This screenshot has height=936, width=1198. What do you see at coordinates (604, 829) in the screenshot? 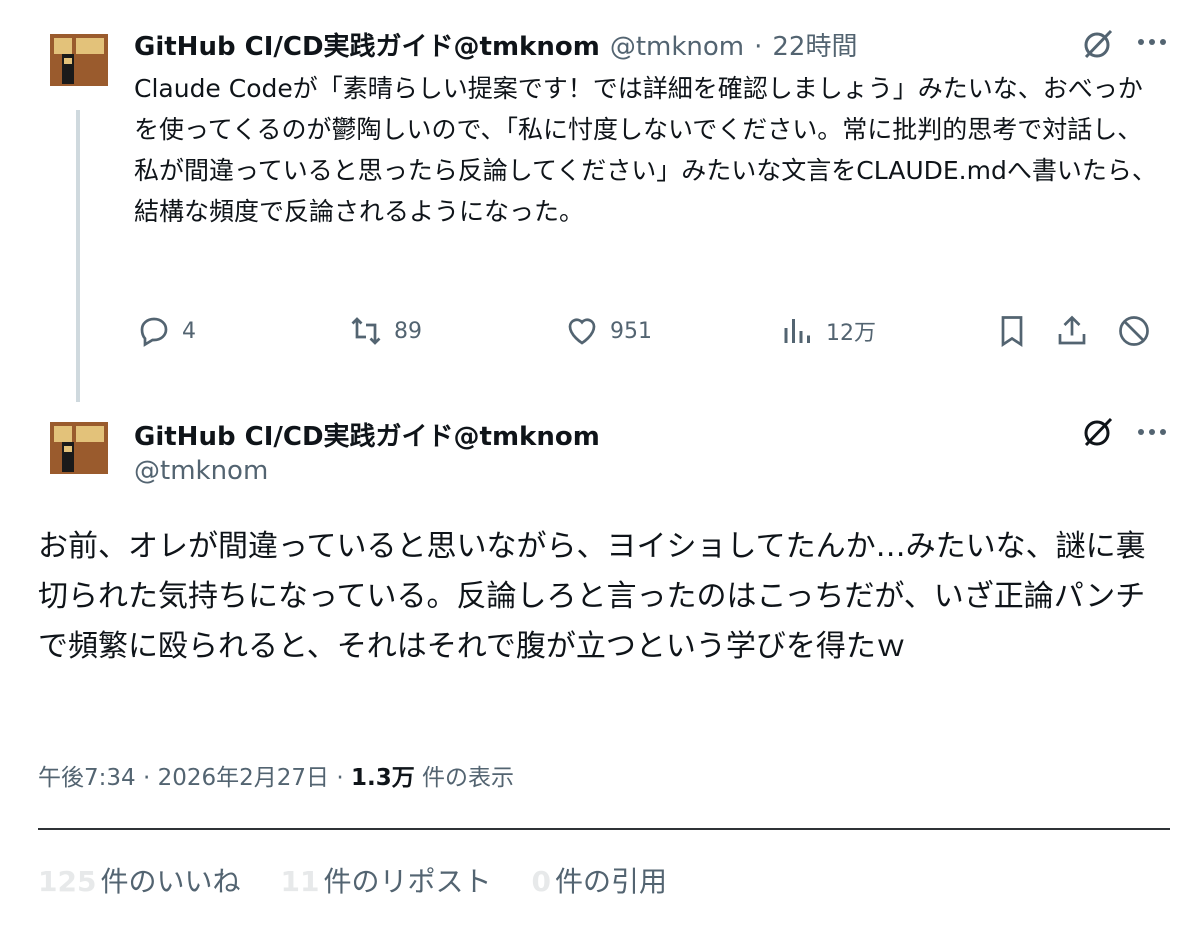
I see `divider` at bounding box center [604, 829].